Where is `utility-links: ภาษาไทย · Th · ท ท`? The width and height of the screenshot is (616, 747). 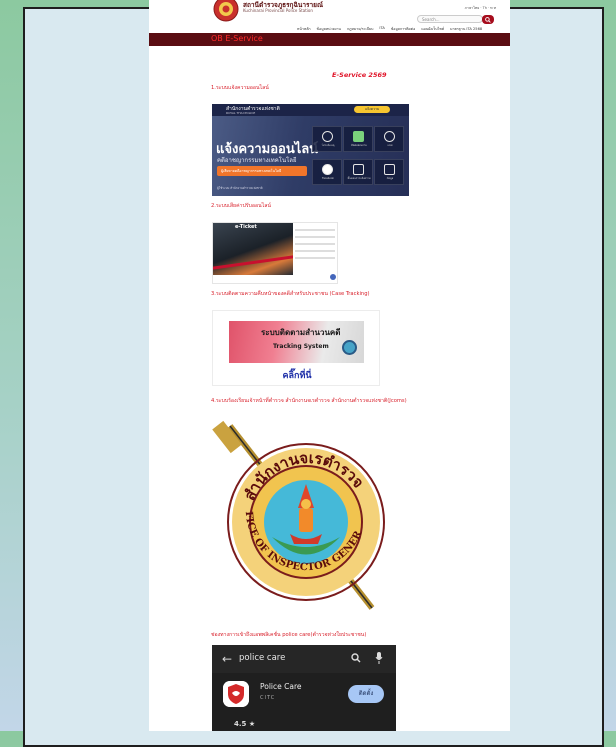
utility-links: ภาษาไทย · Th · ท ท is located at coordinates (480, 8).